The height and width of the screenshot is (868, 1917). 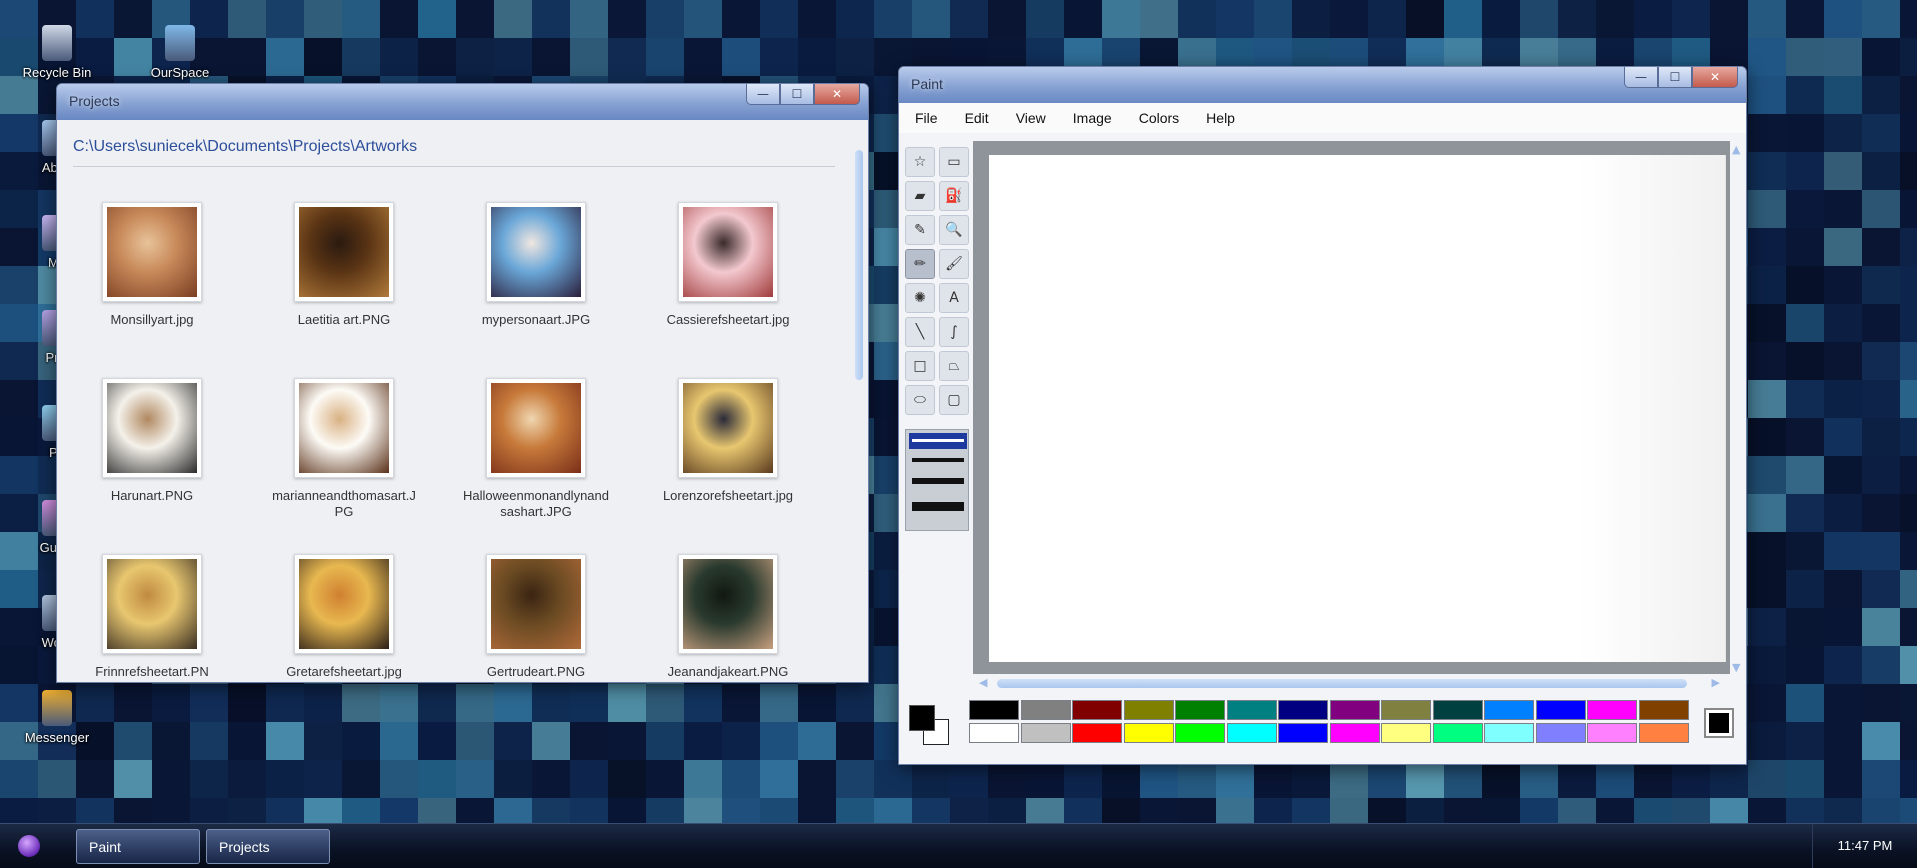 I want to click on magnifier-tool: 🔍, so click(x=954, y=230).